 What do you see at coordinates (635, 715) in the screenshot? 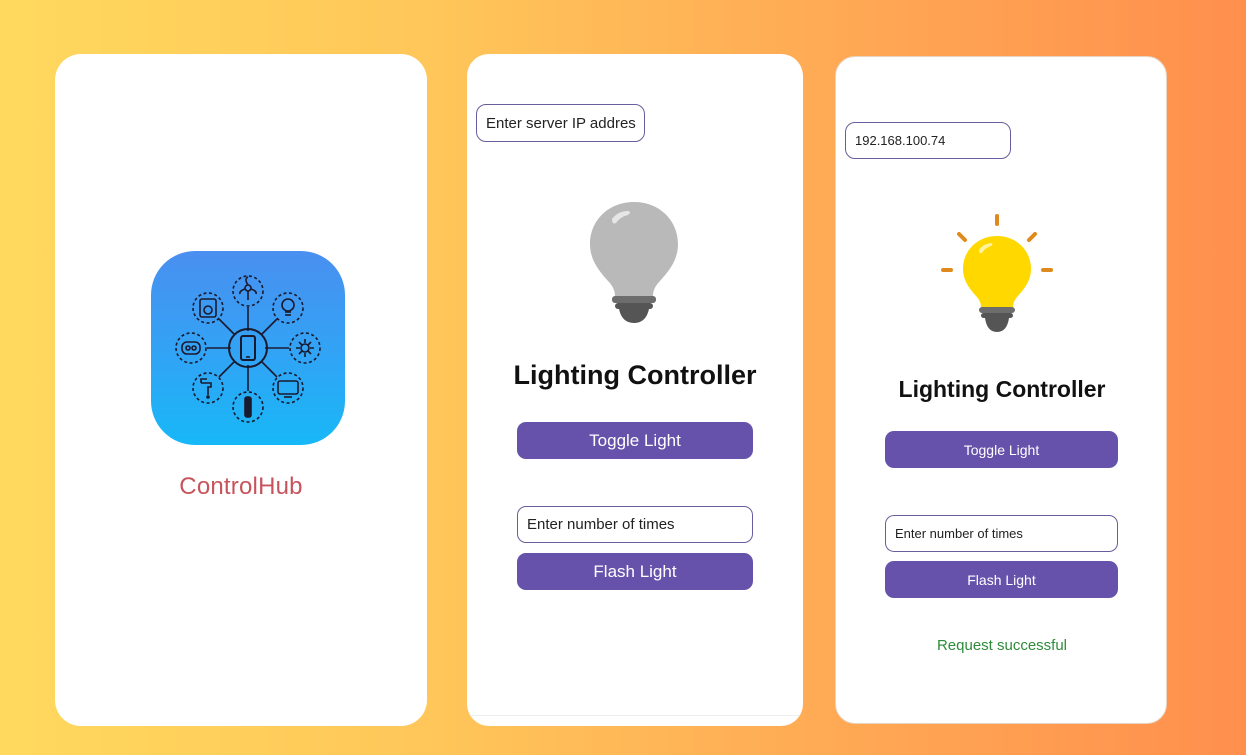
I see `divider` at bounding box center [635, 715].